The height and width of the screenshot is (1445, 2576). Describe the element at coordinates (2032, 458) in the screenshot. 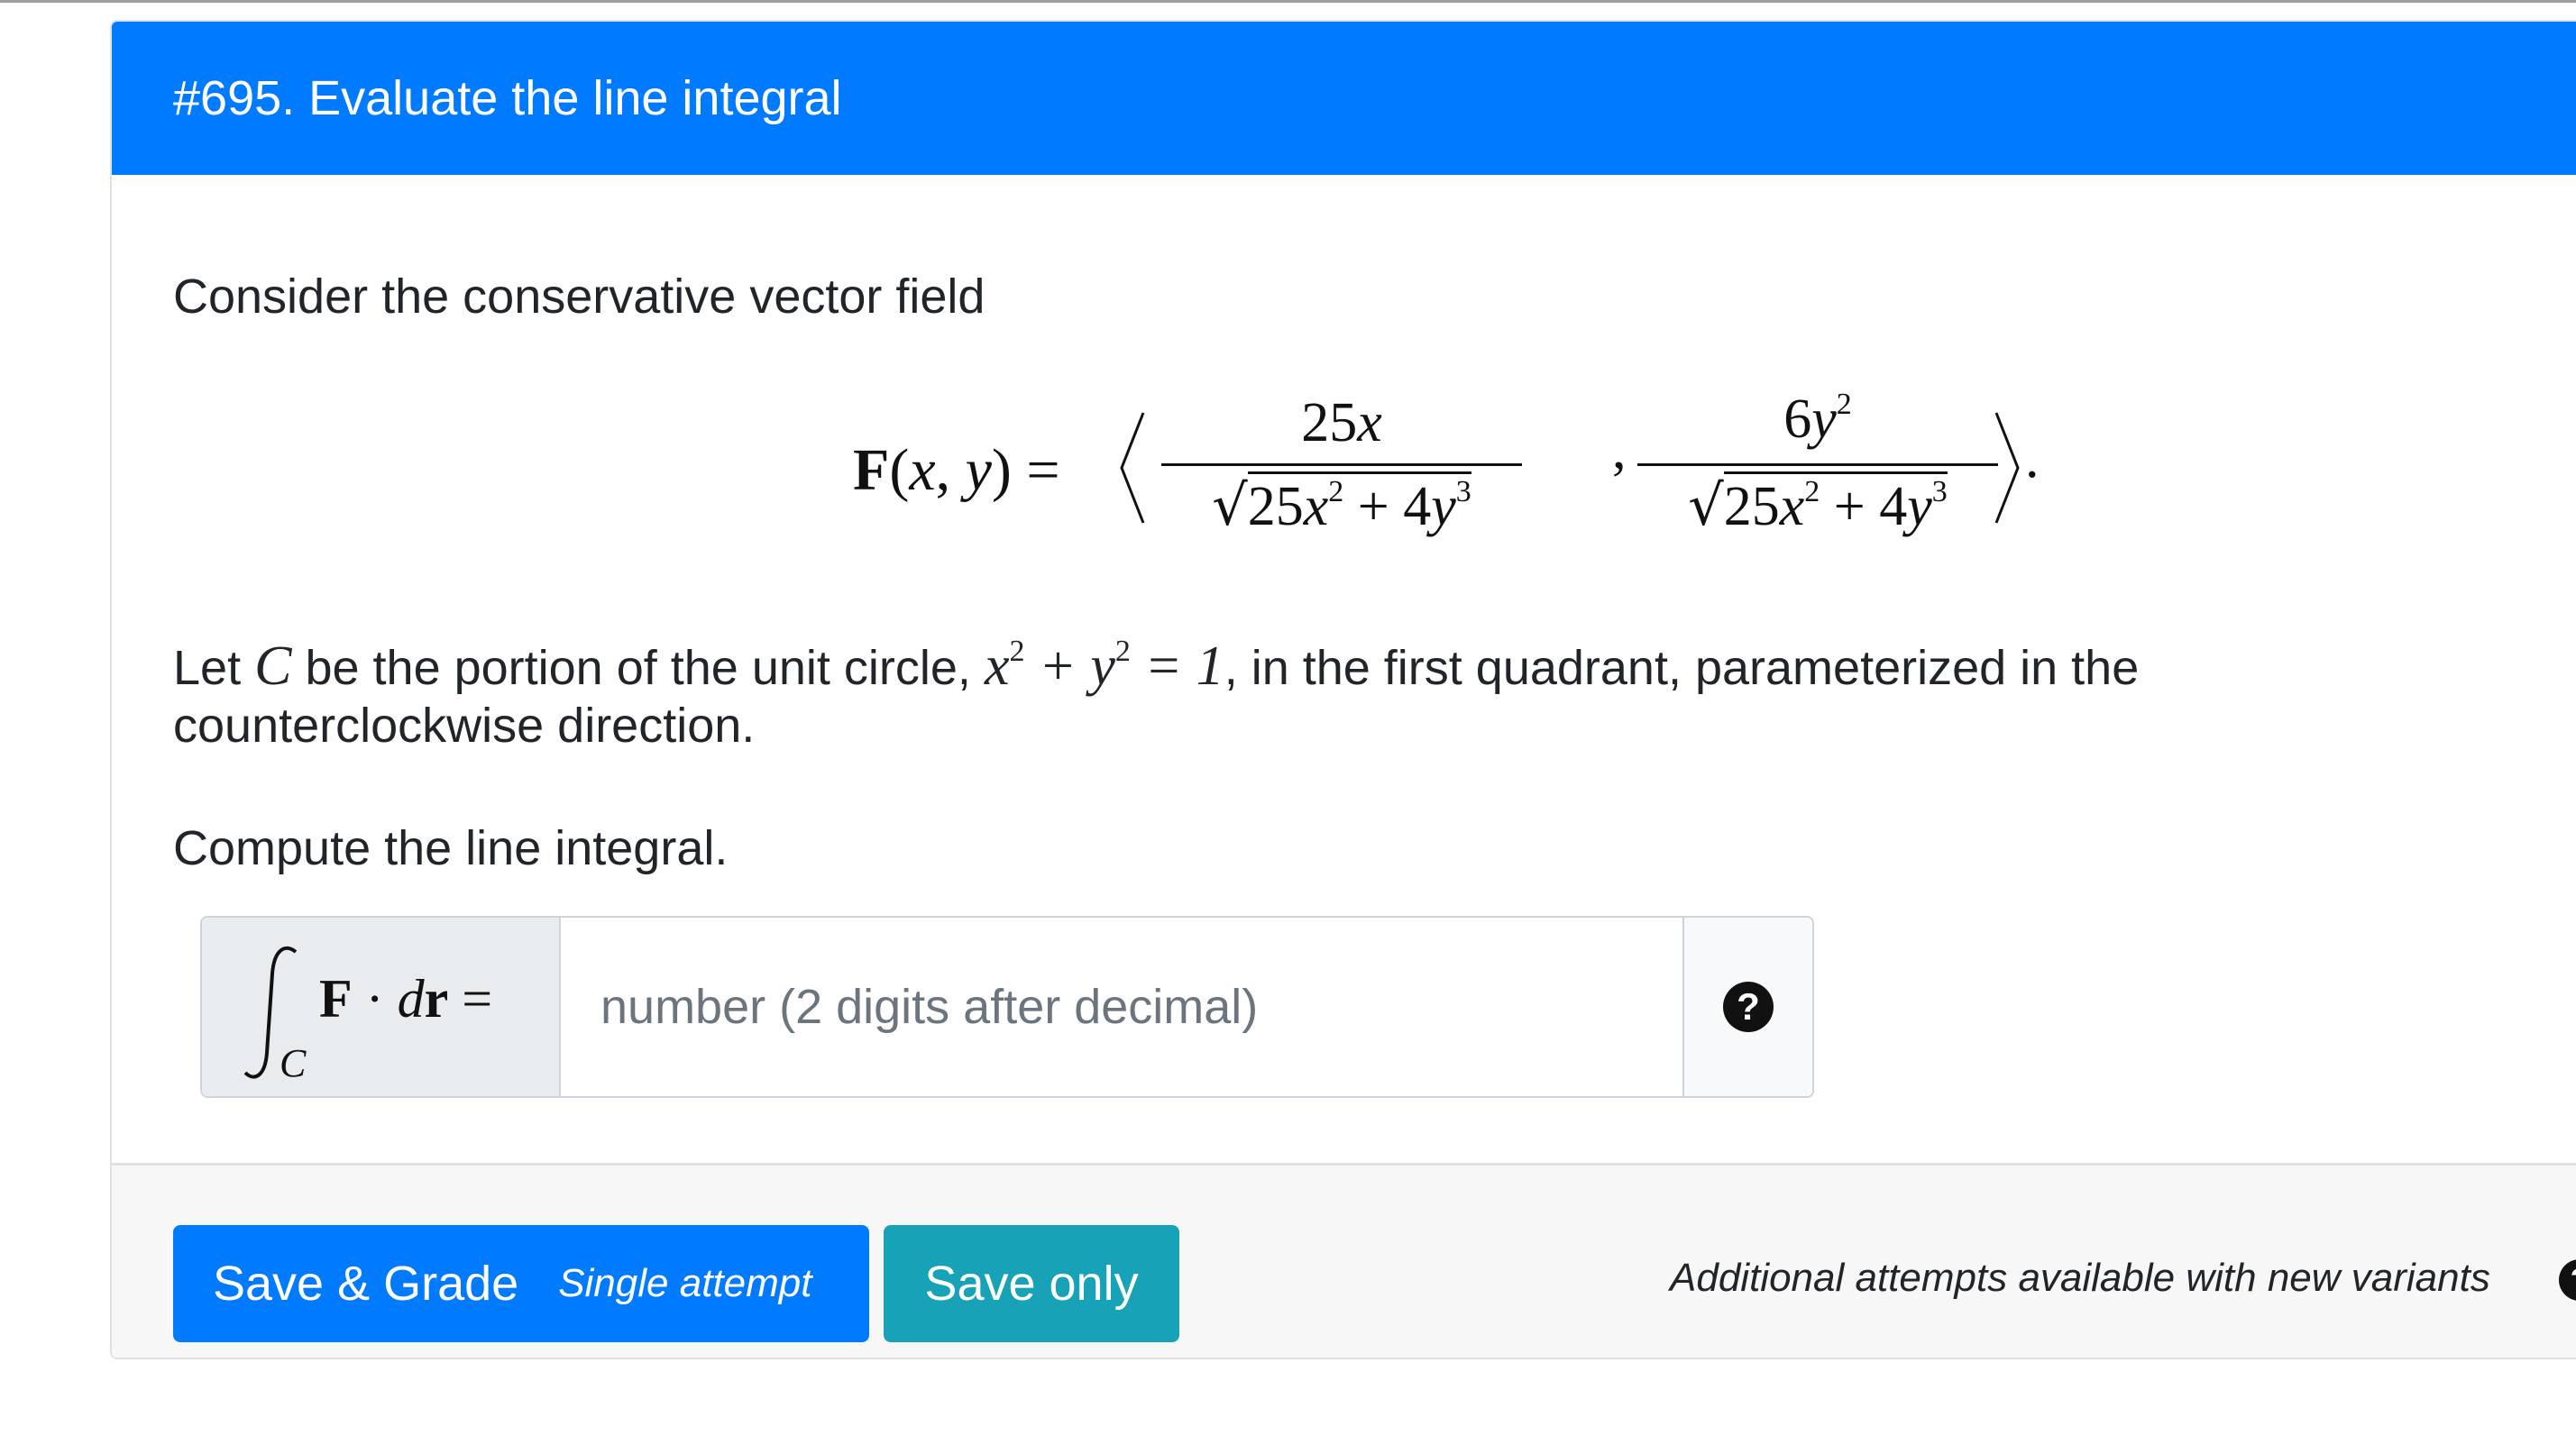

I see `field-period: .` at that location.